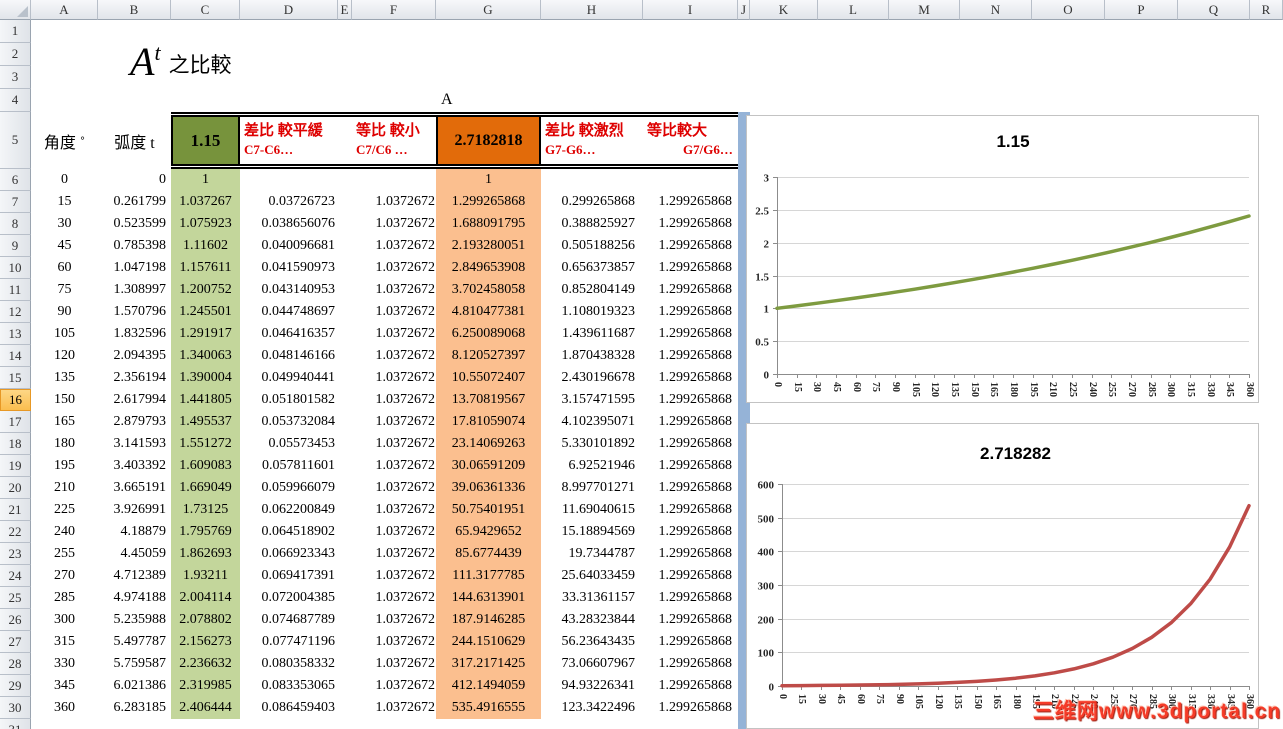  I want to click on cell-pow-1-15: 1.609083, so click(205, 466).